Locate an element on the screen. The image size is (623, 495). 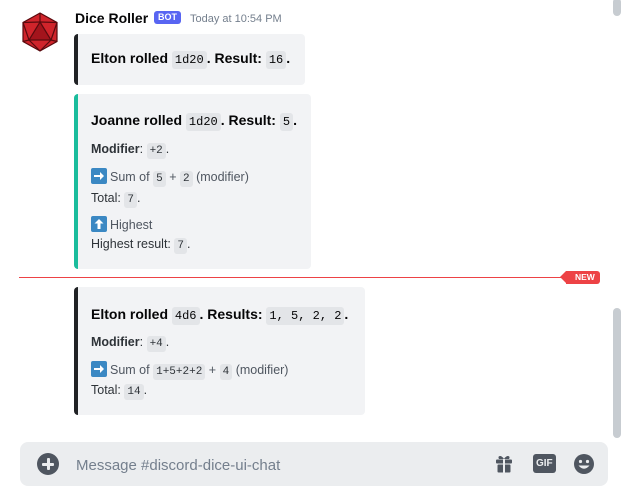
embed-title: Joanne rolled 1d20. Result: 5. is located at coordinates (194, 121).